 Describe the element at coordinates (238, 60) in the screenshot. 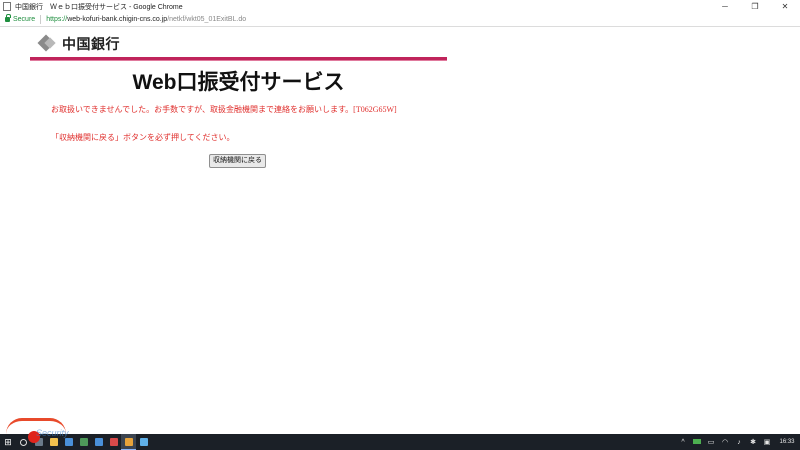

I see `header-divider-accent` at that location.